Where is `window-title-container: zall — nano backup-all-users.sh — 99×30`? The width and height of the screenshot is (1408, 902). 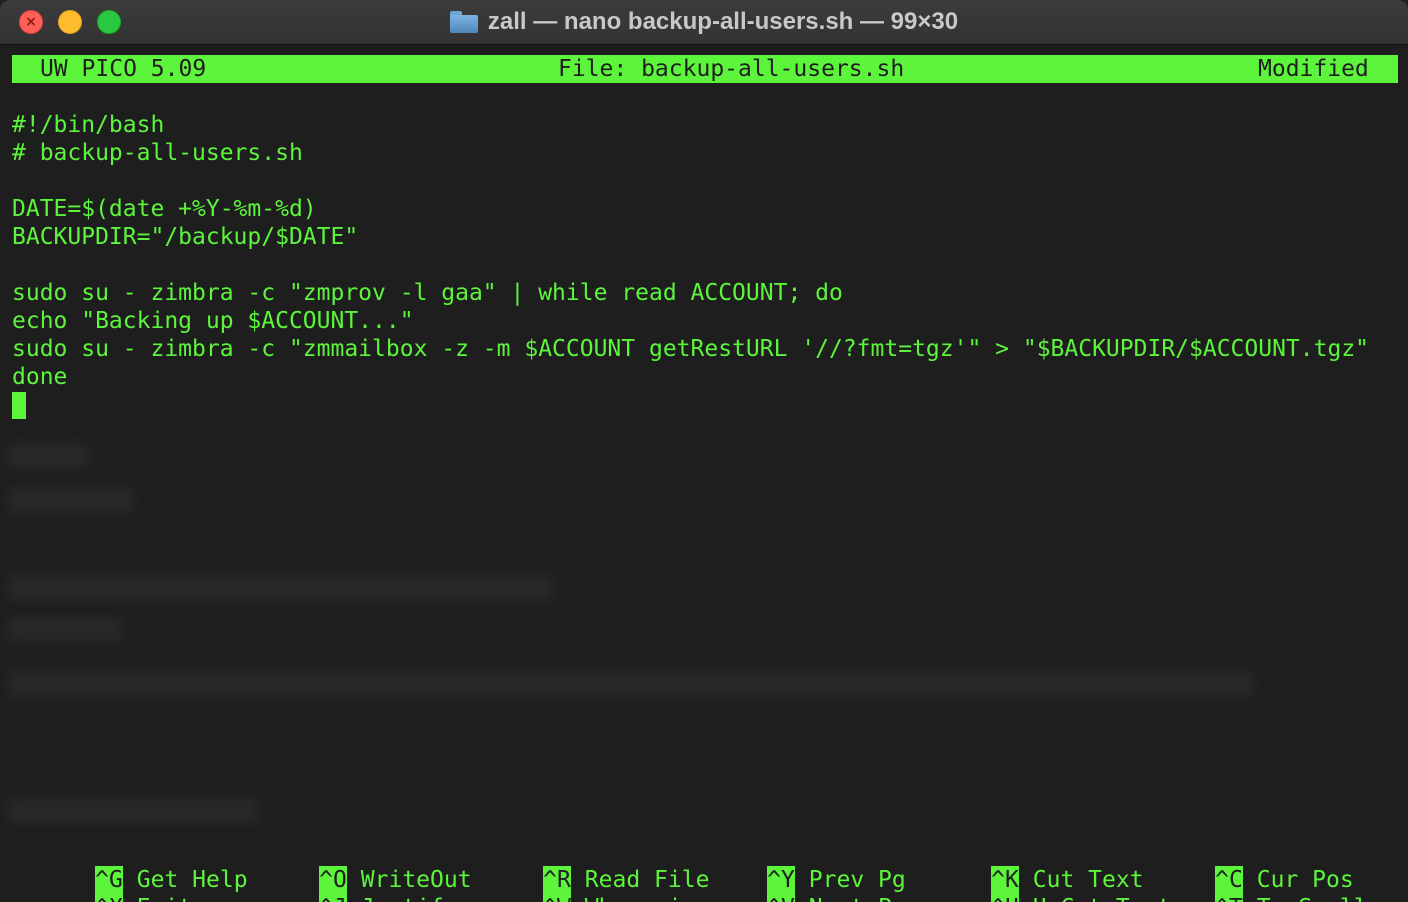 window-title-container: zall — nano backup-all-users.sh — 99×30 is located at coordinates (704, 22).